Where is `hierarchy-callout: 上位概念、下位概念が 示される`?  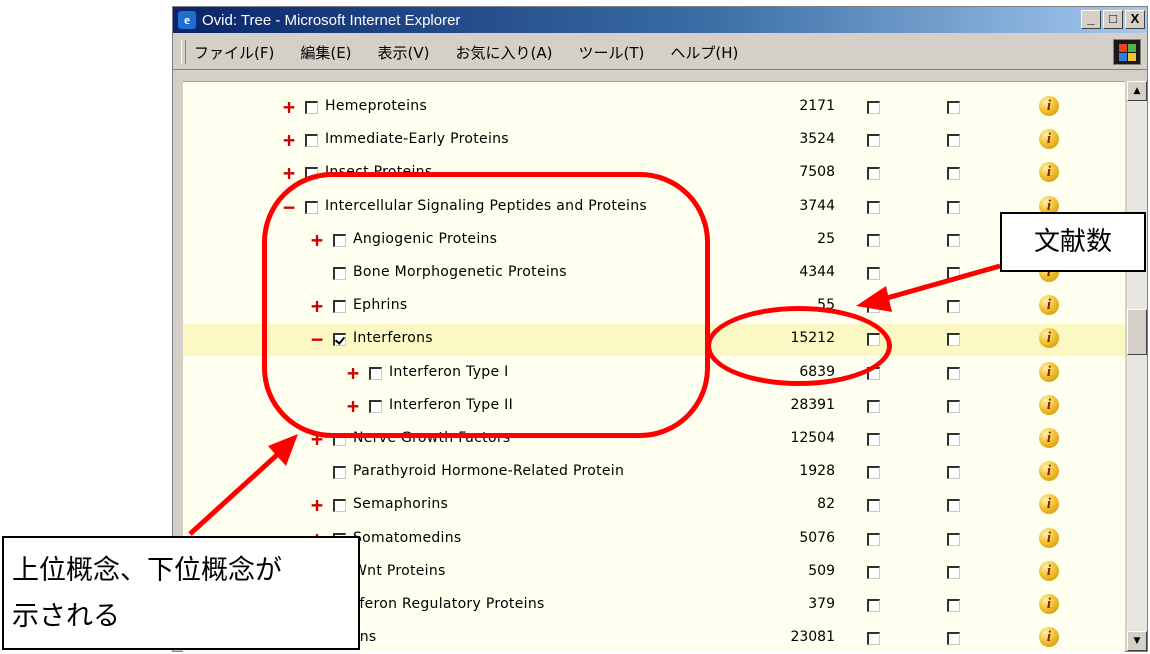 hierarchy-callout: 上位概念、下位概念が 示される is located at coordinates (181, 593).